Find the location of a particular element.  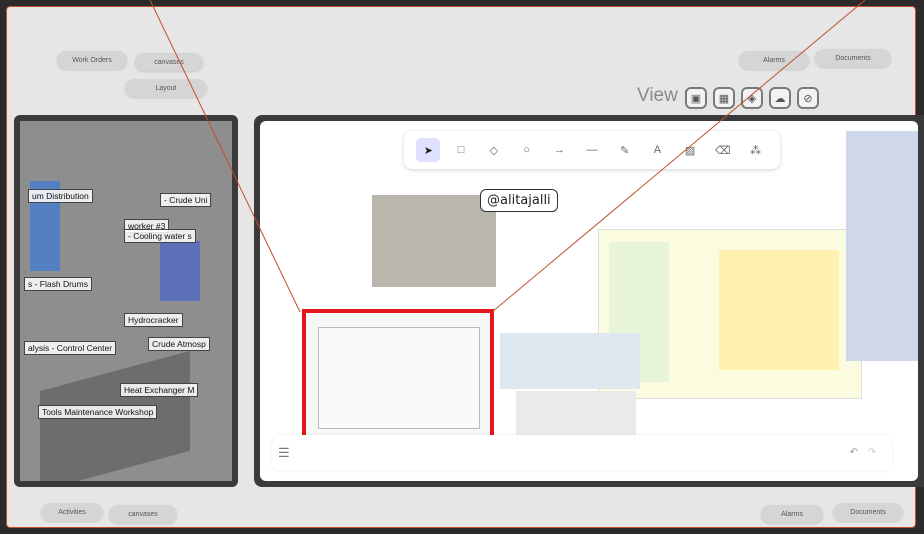

image-tool: ▨ is located at coordinates (690, 150).